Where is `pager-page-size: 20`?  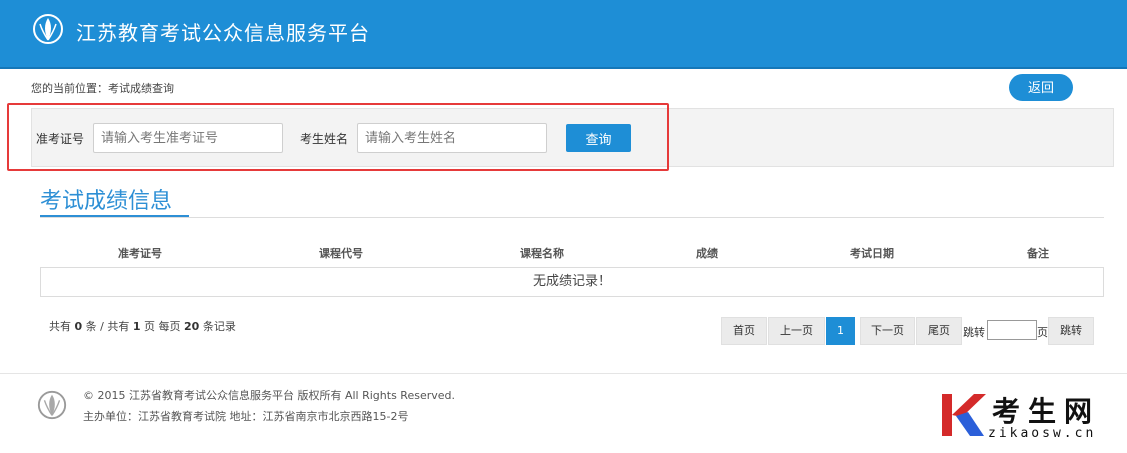
pager-page-size: 20 is located at coordinates (192, 326).